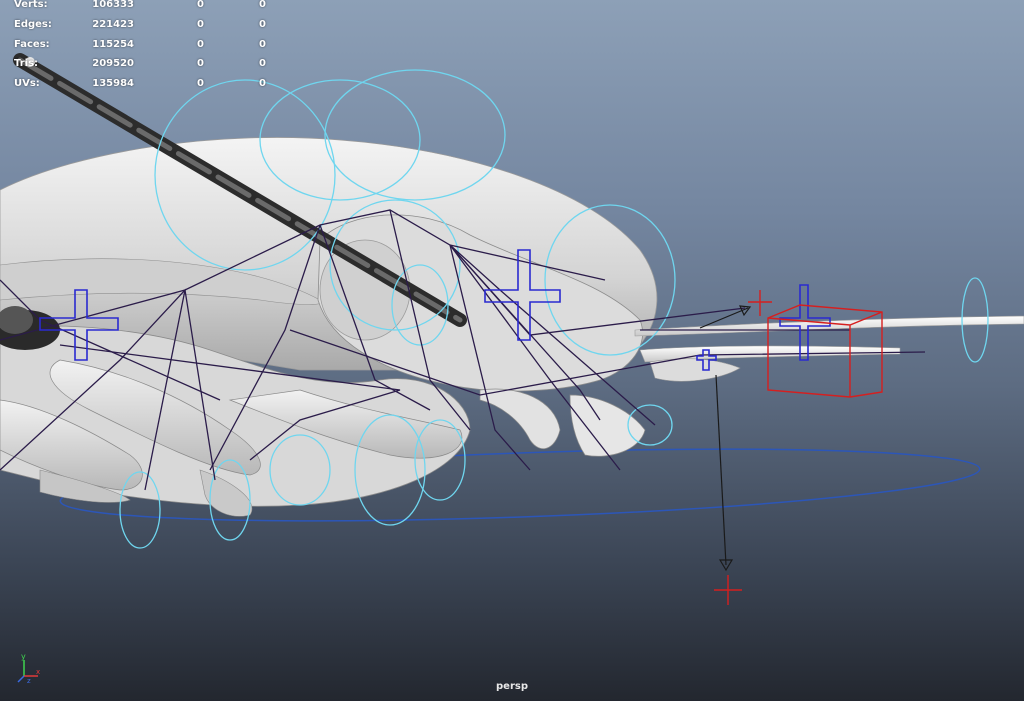 The width and height of the screenshot is (1024, 701). Describe the element at coordinates (728, 590) in the screenshot. I see `pole-vector-lower` at that location.